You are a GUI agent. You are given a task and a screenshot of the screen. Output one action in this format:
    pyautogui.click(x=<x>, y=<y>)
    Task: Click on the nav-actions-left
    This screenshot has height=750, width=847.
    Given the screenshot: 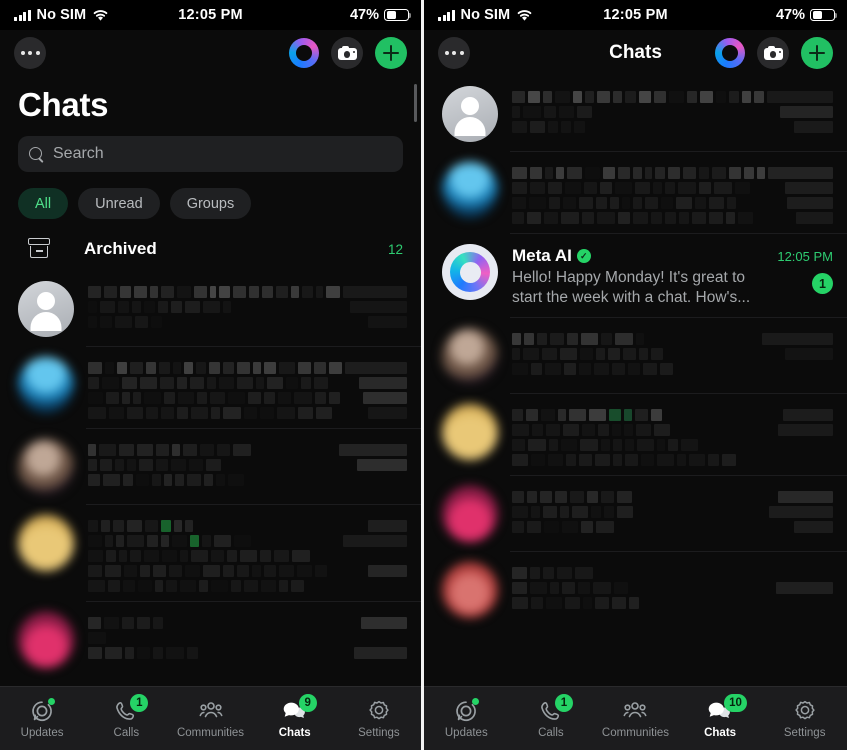 What is the action you would take?
    pyautogui.click(x=348, y=53)
    